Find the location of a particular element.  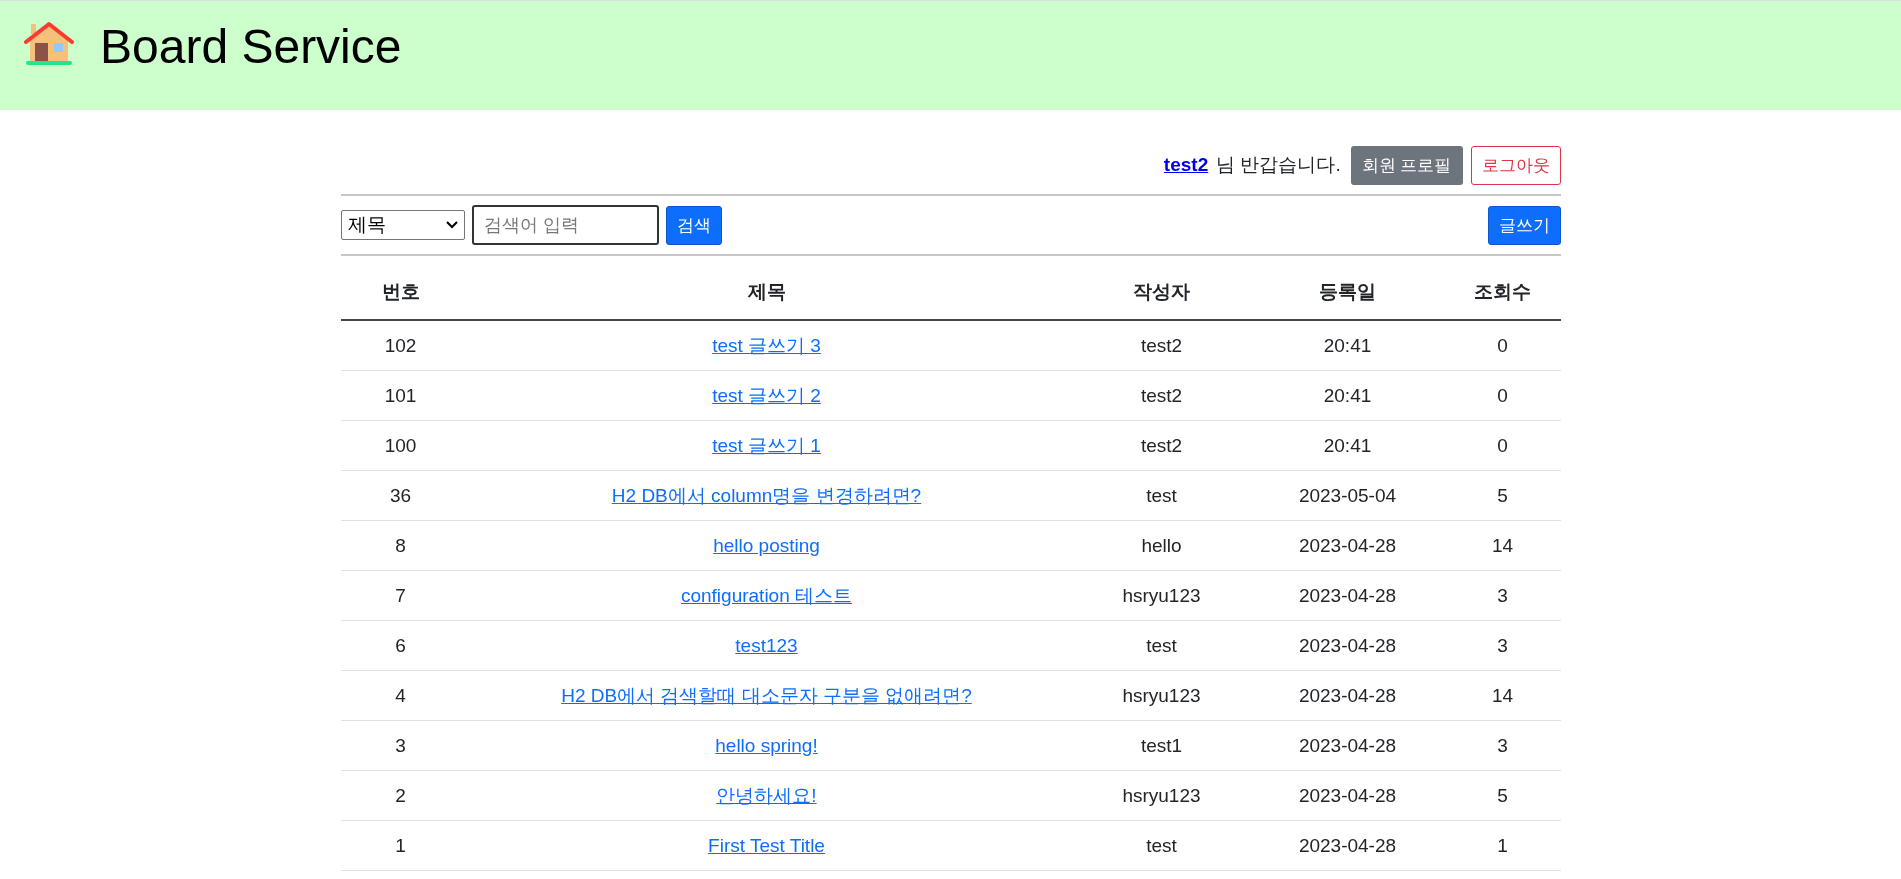

house-icon is located at coordinates (49, 44).